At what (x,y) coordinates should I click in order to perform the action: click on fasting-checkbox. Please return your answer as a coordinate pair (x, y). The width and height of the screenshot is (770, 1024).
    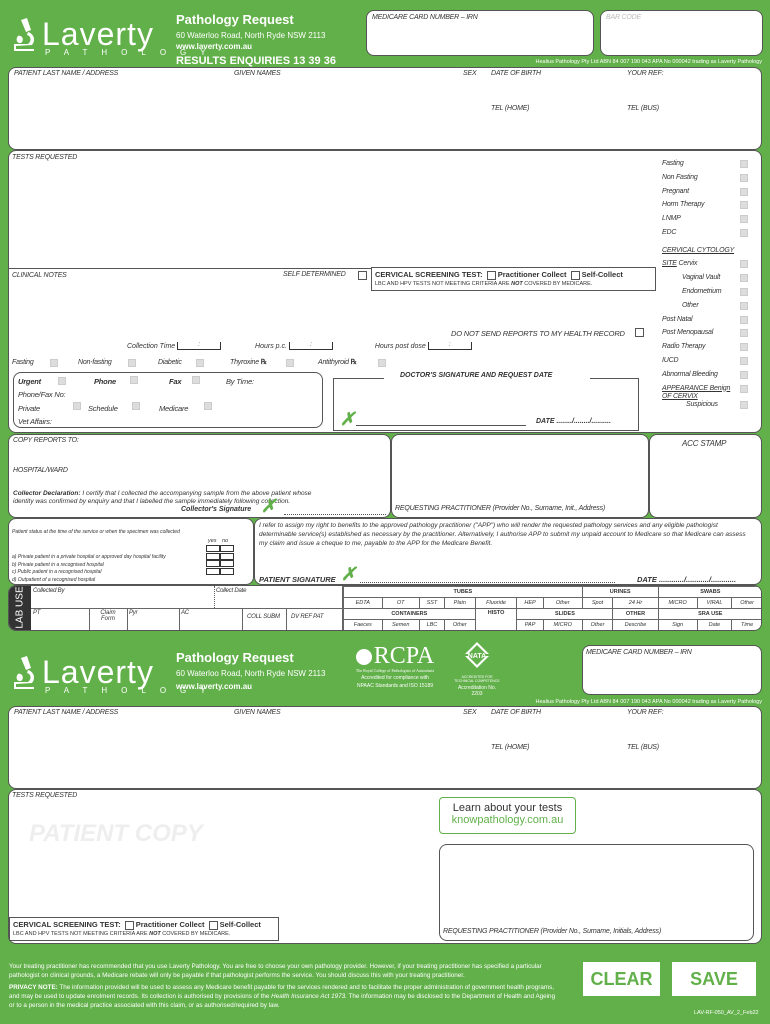
    Looking at the image, I should click on (54, 363).